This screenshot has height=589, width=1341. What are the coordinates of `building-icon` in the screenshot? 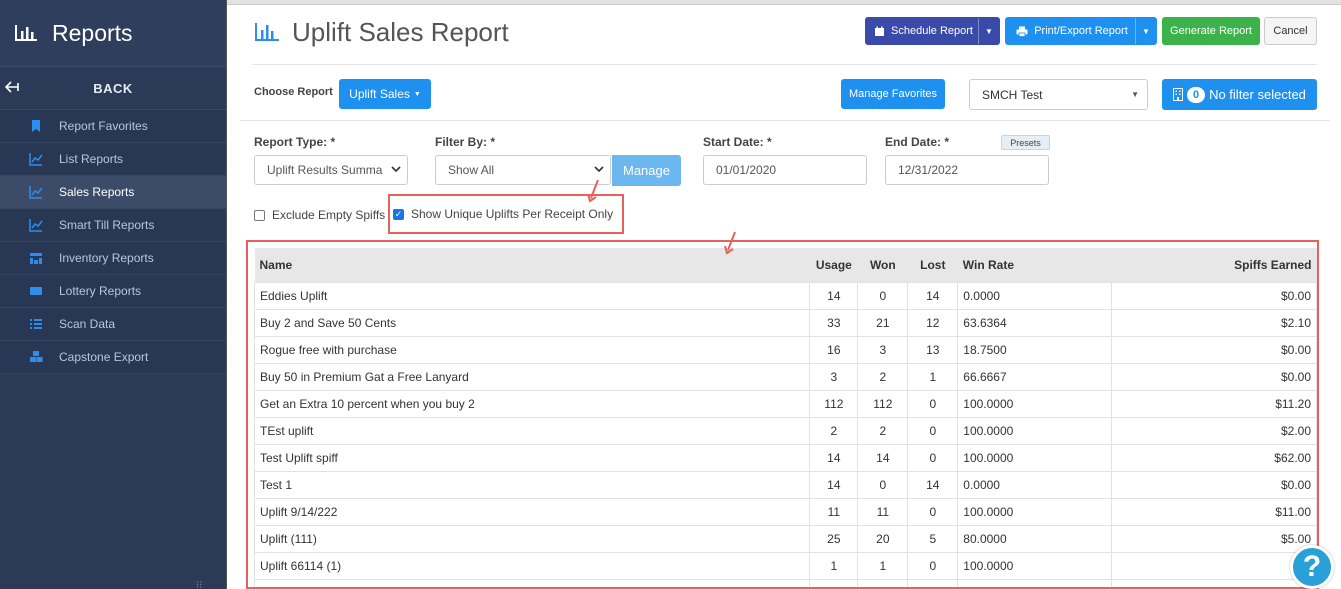 It's located at (1178, 94).